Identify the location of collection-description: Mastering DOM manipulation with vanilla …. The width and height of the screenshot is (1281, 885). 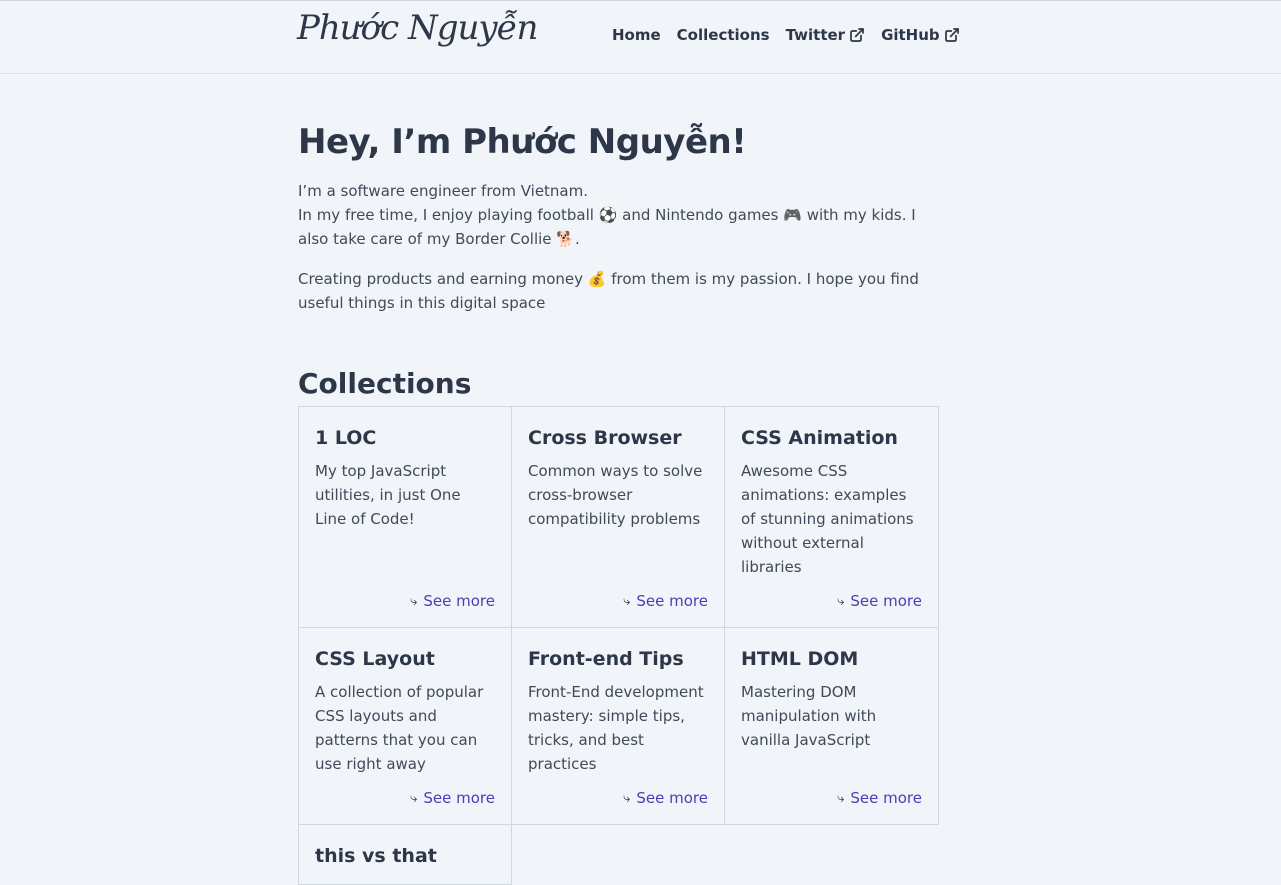
(809, 716).